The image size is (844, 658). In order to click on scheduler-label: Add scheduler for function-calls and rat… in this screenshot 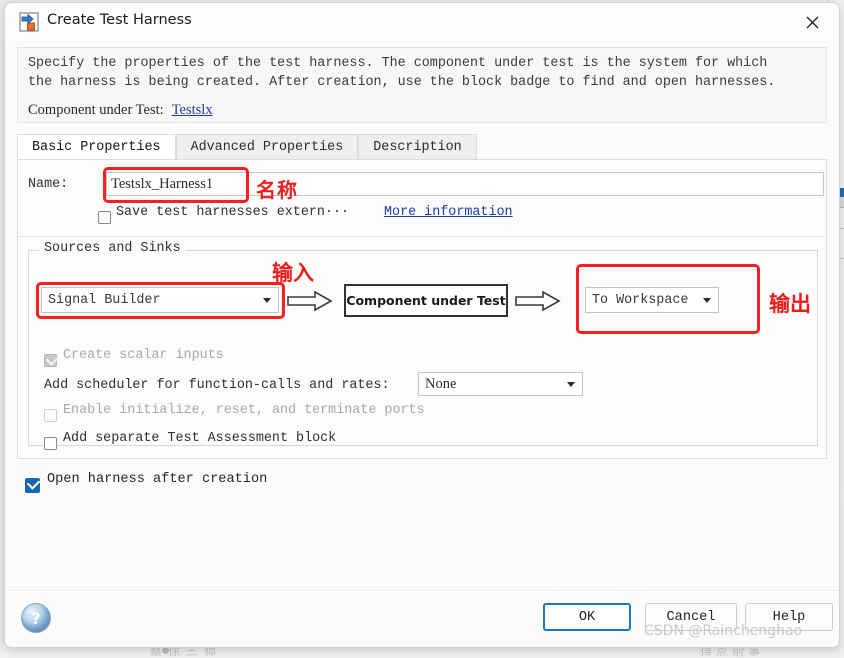, I will do `click(217, 385)`.